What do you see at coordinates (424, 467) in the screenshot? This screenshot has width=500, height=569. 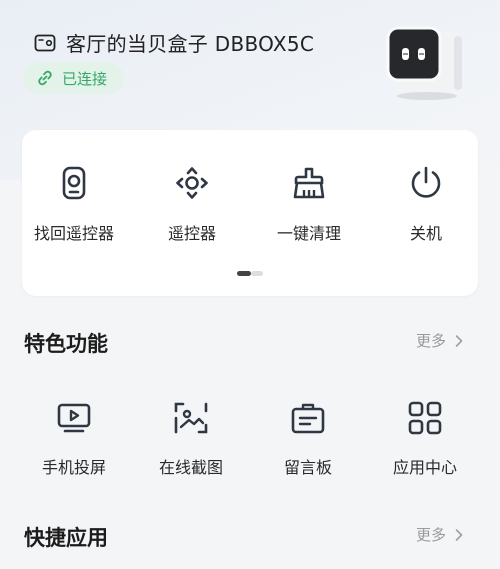 I see `feature-app-center-label: 应用中心` at bounding box center [424, 467].